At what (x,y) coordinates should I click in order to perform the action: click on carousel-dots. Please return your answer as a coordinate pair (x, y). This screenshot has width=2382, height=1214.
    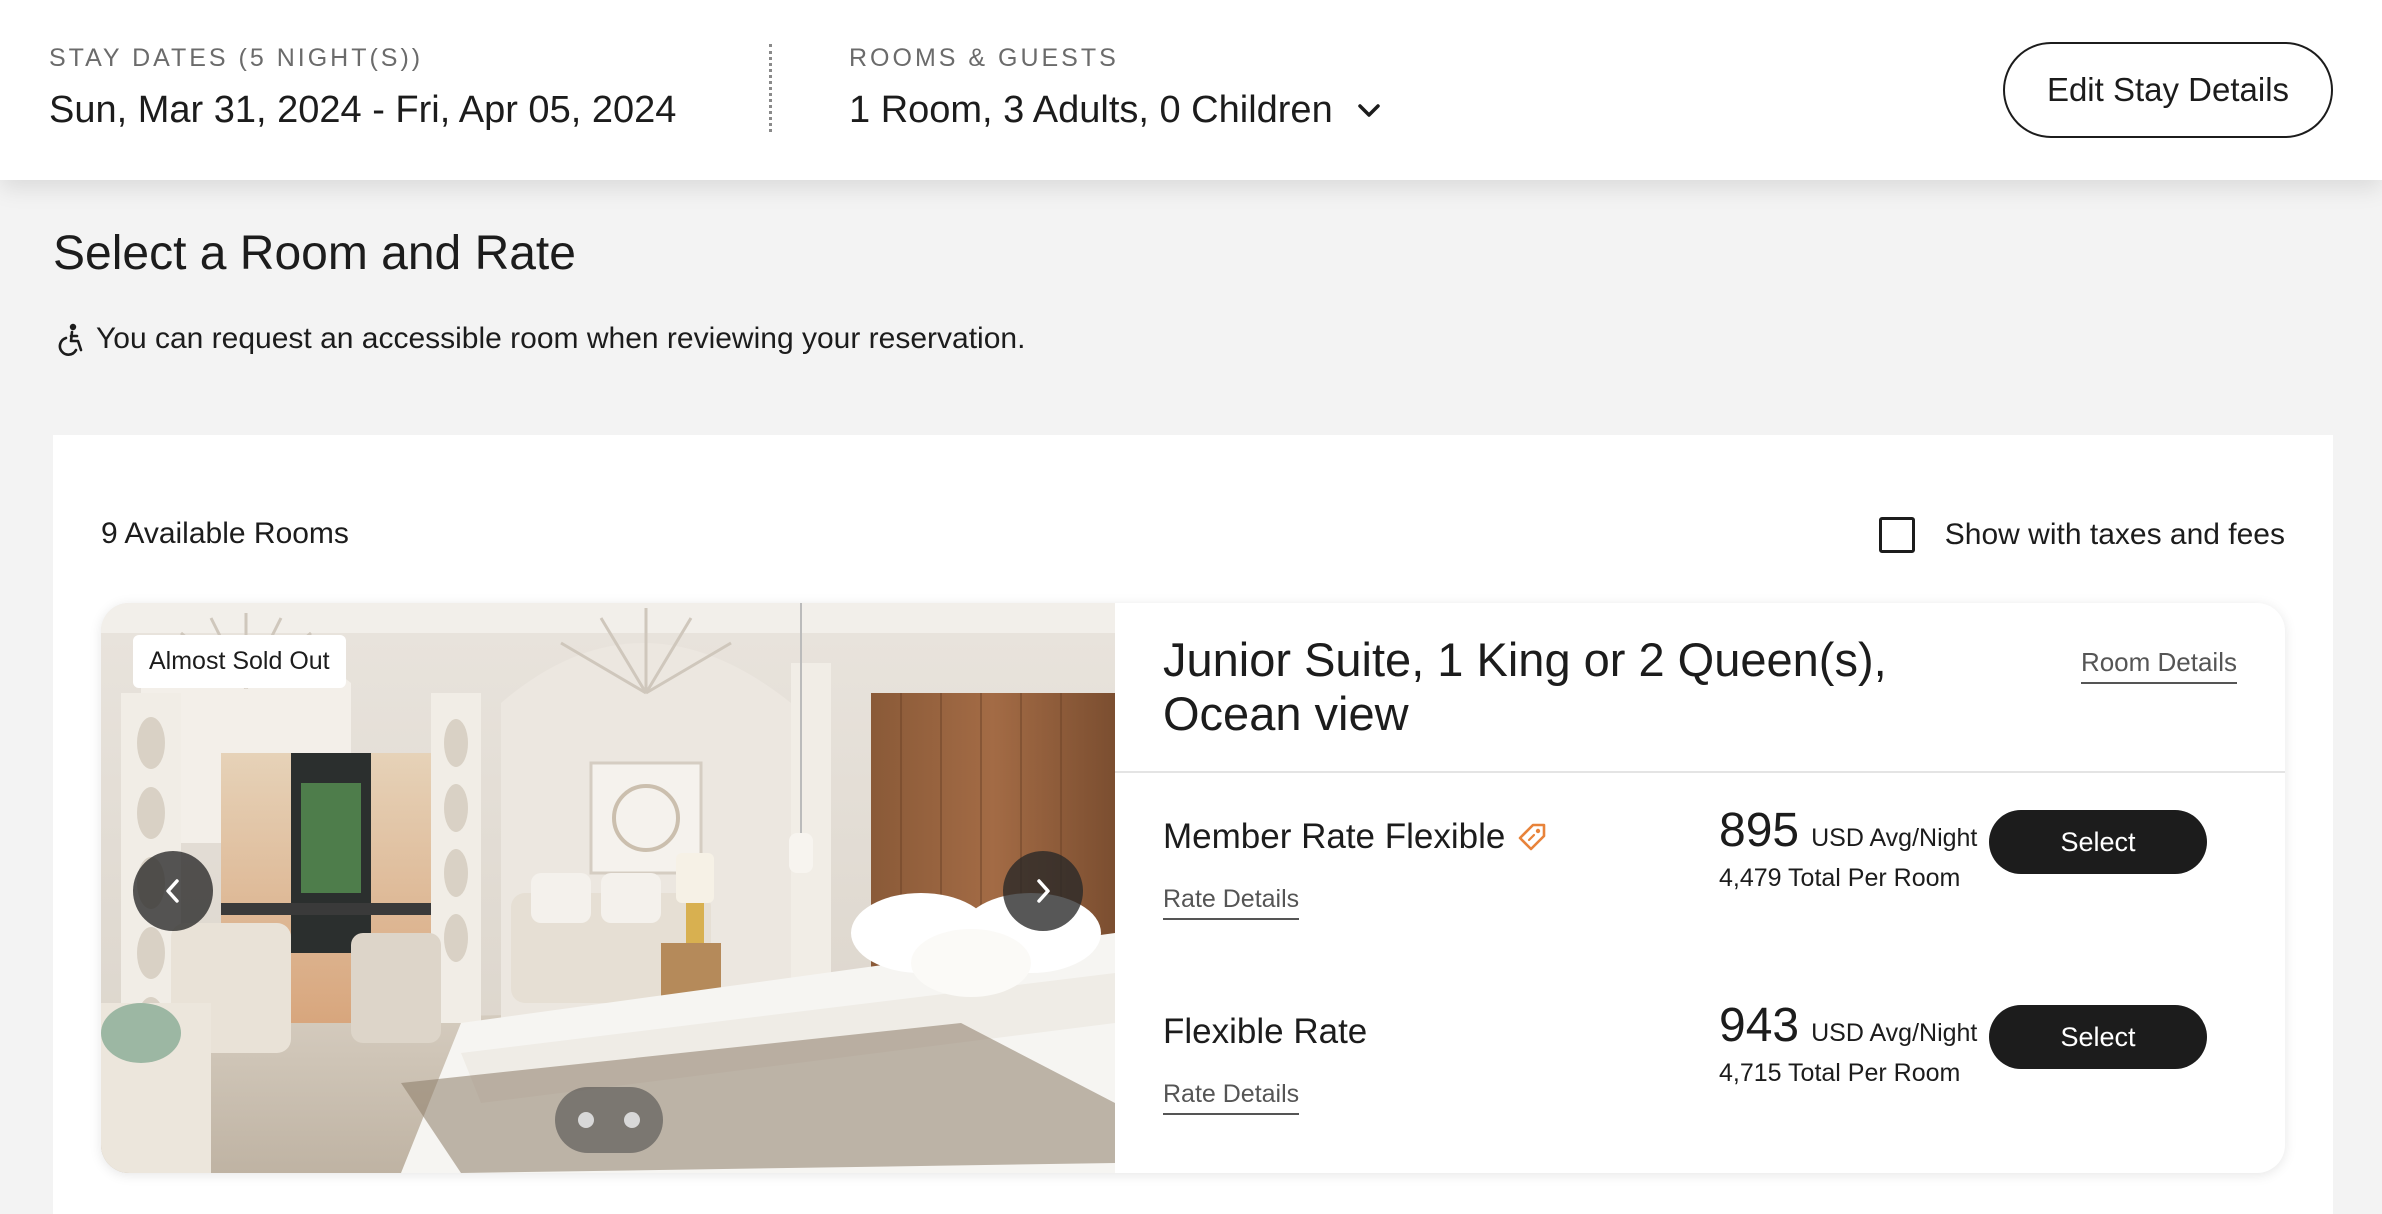
    Looking at the image, I should click on (609, 1120).